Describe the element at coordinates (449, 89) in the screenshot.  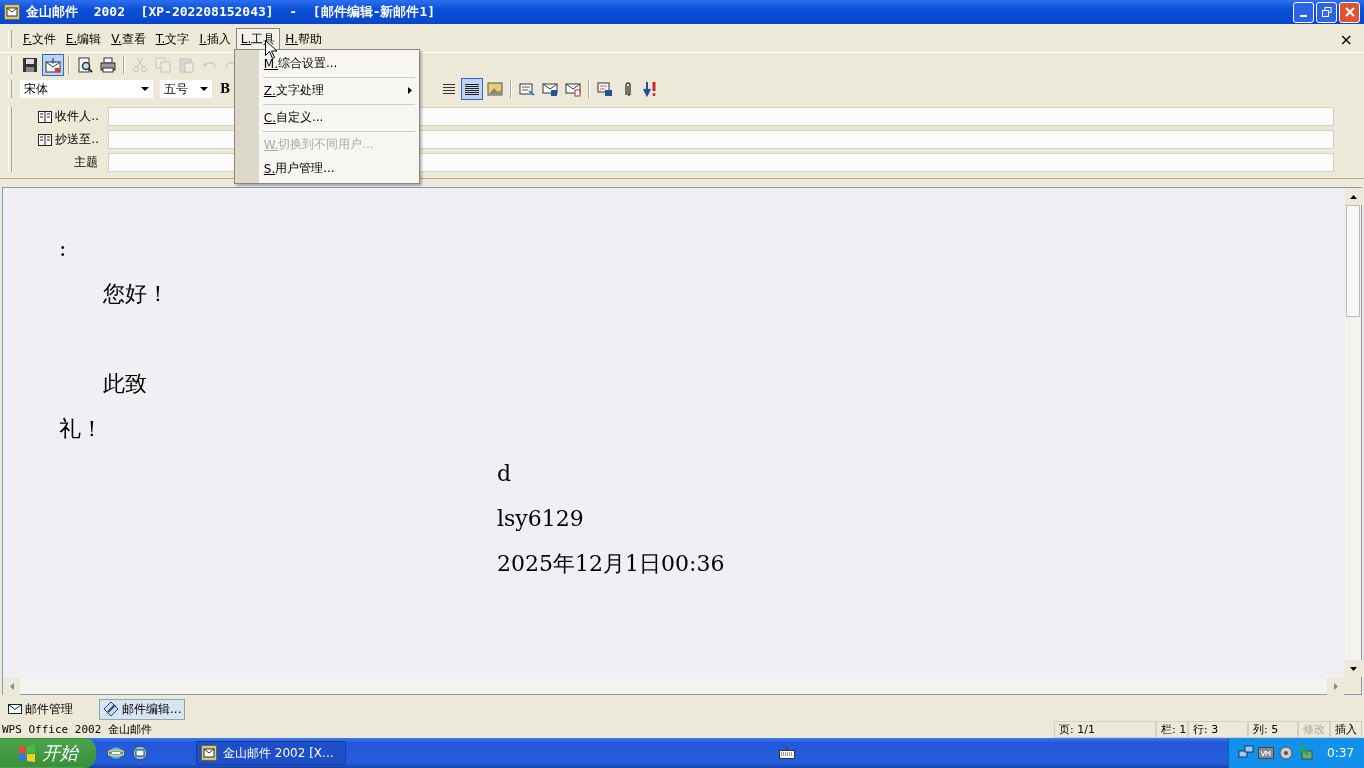
I see `align-lines-icon` at that location.